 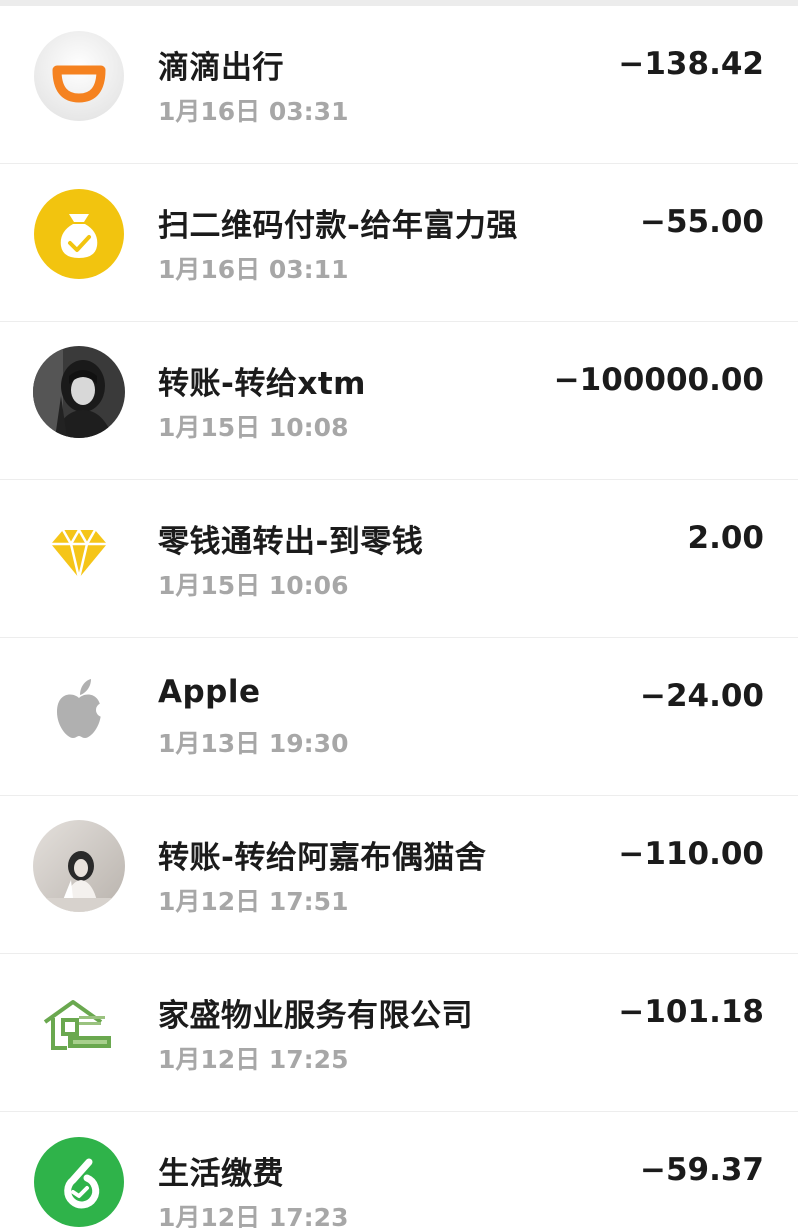 I want to click on utility-pay-icon, so click(x=79, y=1182).